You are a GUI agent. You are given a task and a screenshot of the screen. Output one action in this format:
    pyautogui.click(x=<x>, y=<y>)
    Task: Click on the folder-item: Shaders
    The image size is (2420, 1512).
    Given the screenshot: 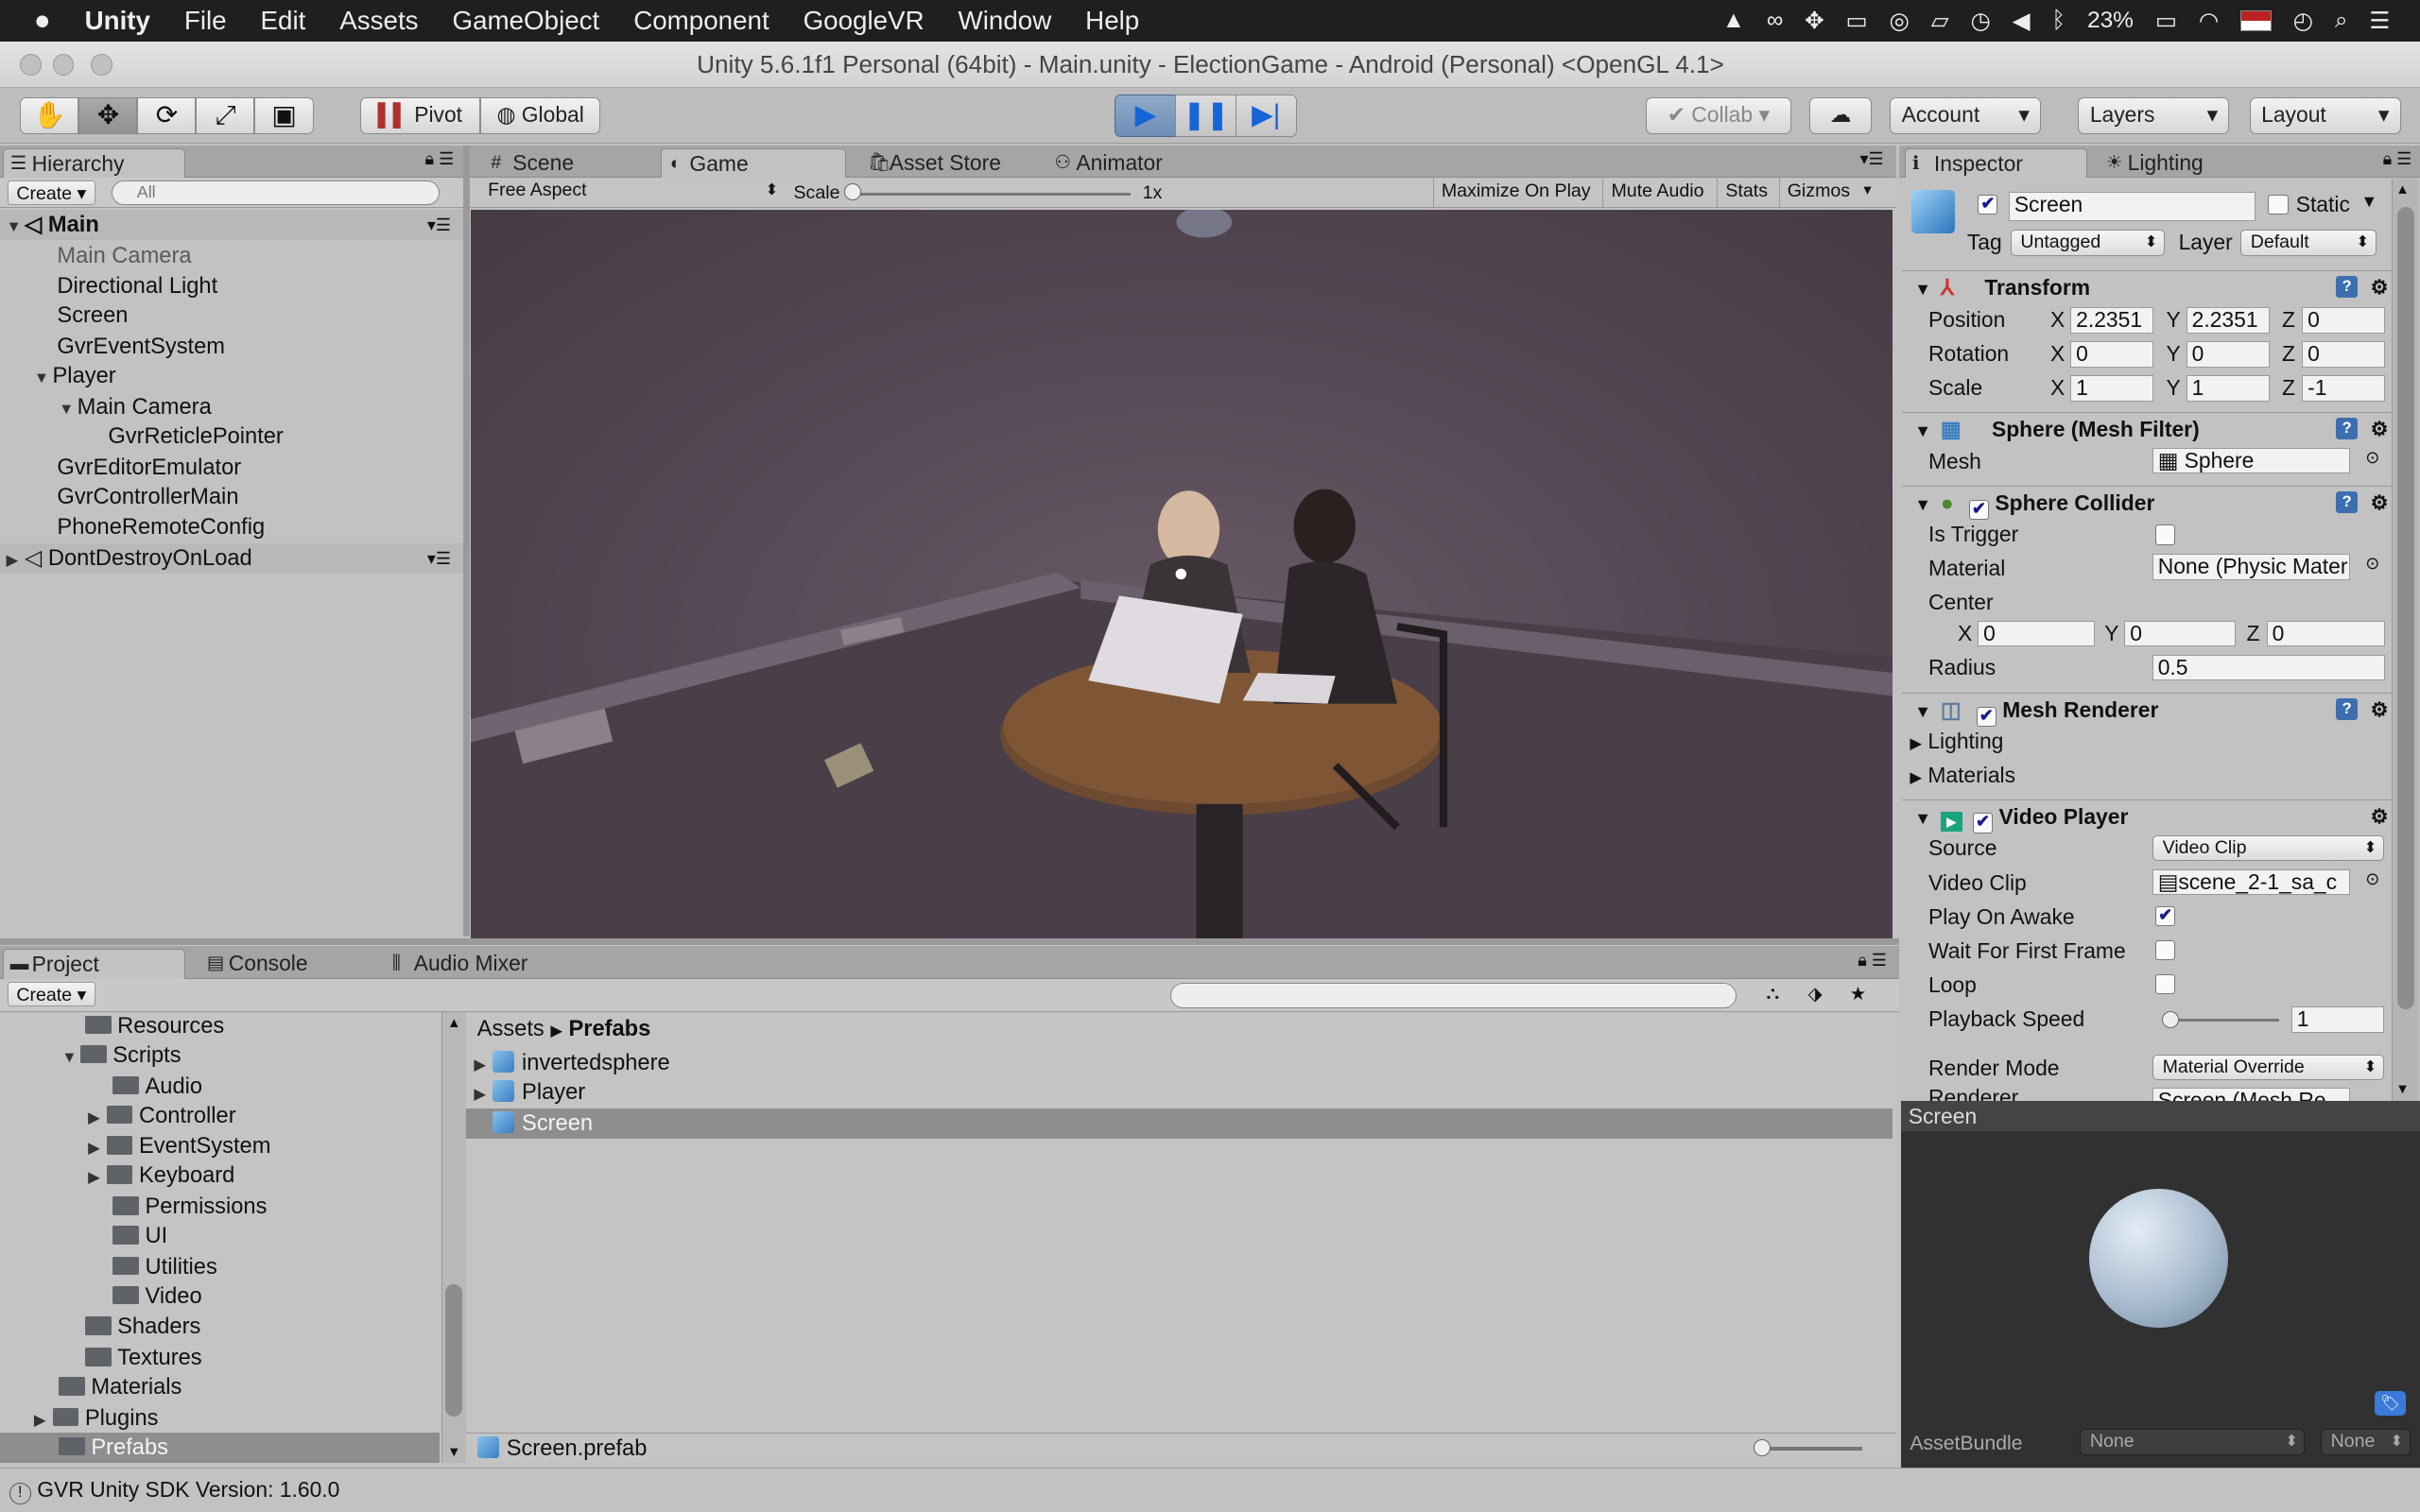 What is the action you would take?
    pyautogui.click(x=100, y=1327)
    